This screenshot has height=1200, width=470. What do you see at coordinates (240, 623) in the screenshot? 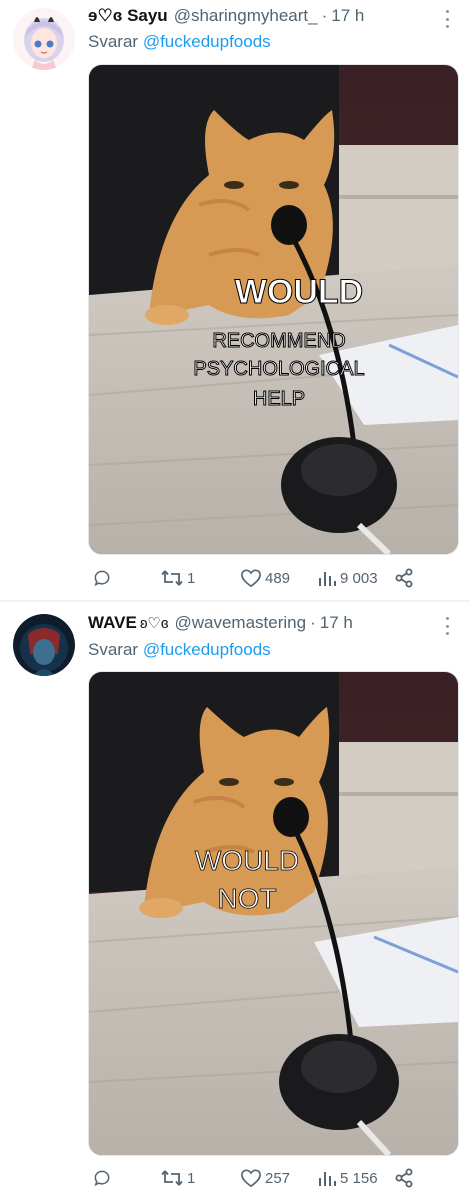
I see `user-handle: @wavemastering` at bounding box center [240, 623].